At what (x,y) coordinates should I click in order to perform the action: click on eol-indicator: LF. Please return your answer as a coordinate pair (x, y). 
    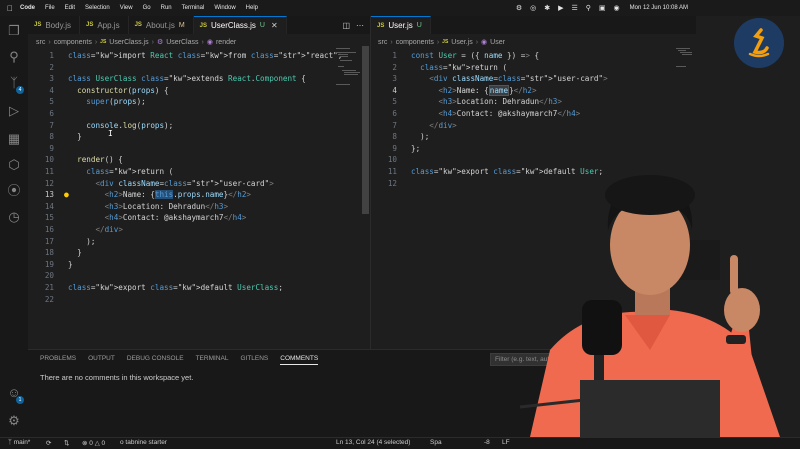
    Looking at the image, I should click on (506, 442).